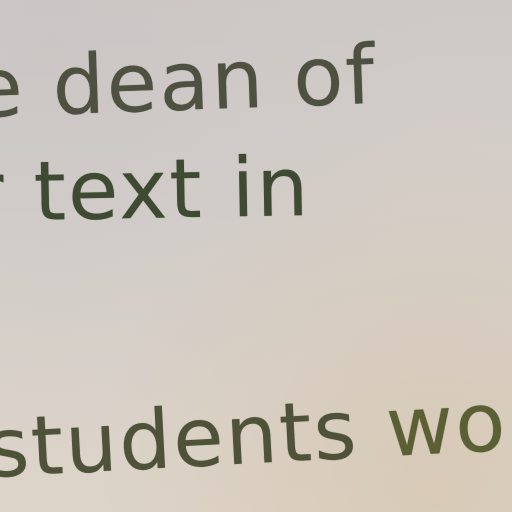 This screenshot has width=512, height=512. What do you see at coordinates (156, 190) in the screenshot?
I see `handwriting-line-2: r text in` at bounding box center [156, 190].